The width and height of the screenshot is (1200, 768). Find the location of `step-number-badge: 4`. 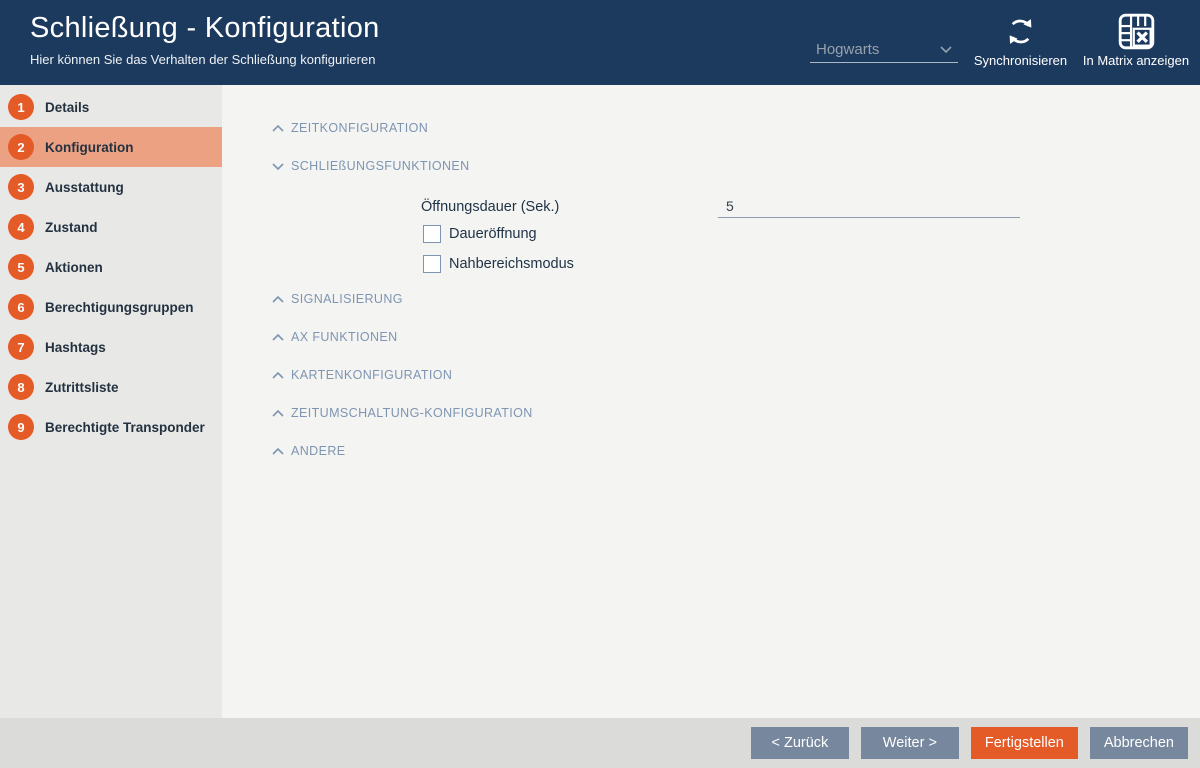

step-number-badge: 4 is located at coordinates (21, 227).